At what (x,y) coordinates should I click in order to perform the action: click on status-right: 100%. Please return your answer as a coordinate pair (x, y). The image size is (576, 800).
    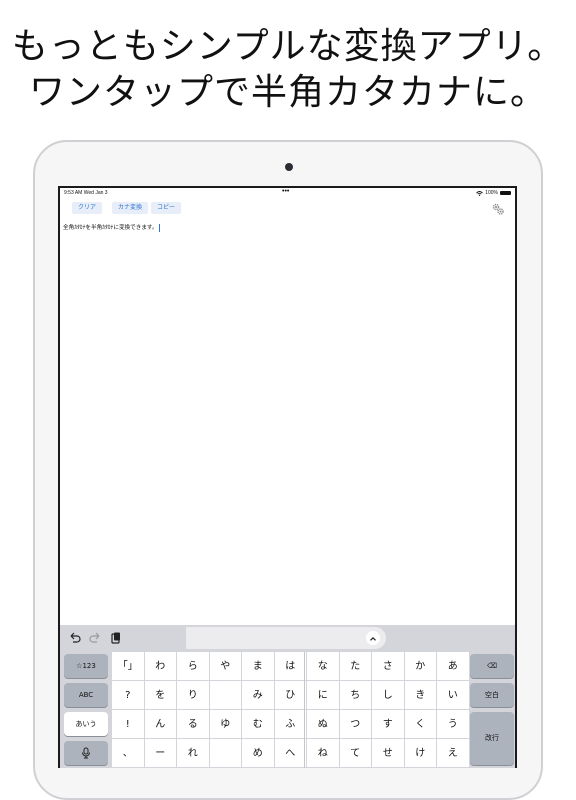
    Looking at the image, I should click on (493, 193).